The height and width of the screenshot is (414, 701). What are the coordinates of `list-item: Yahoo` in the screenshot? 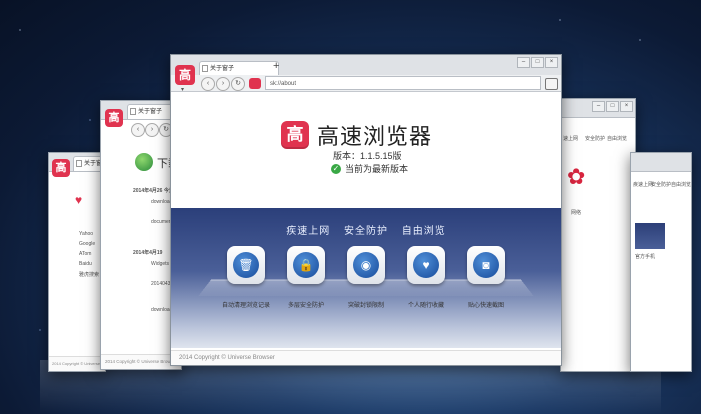 It's located at (86, 234).